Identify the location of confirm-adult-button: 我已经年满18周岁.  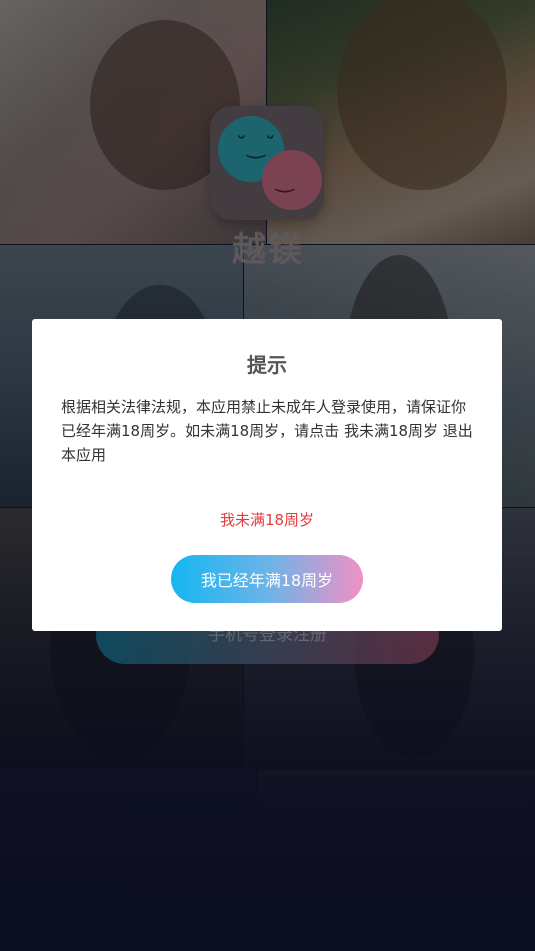
(267, 579).